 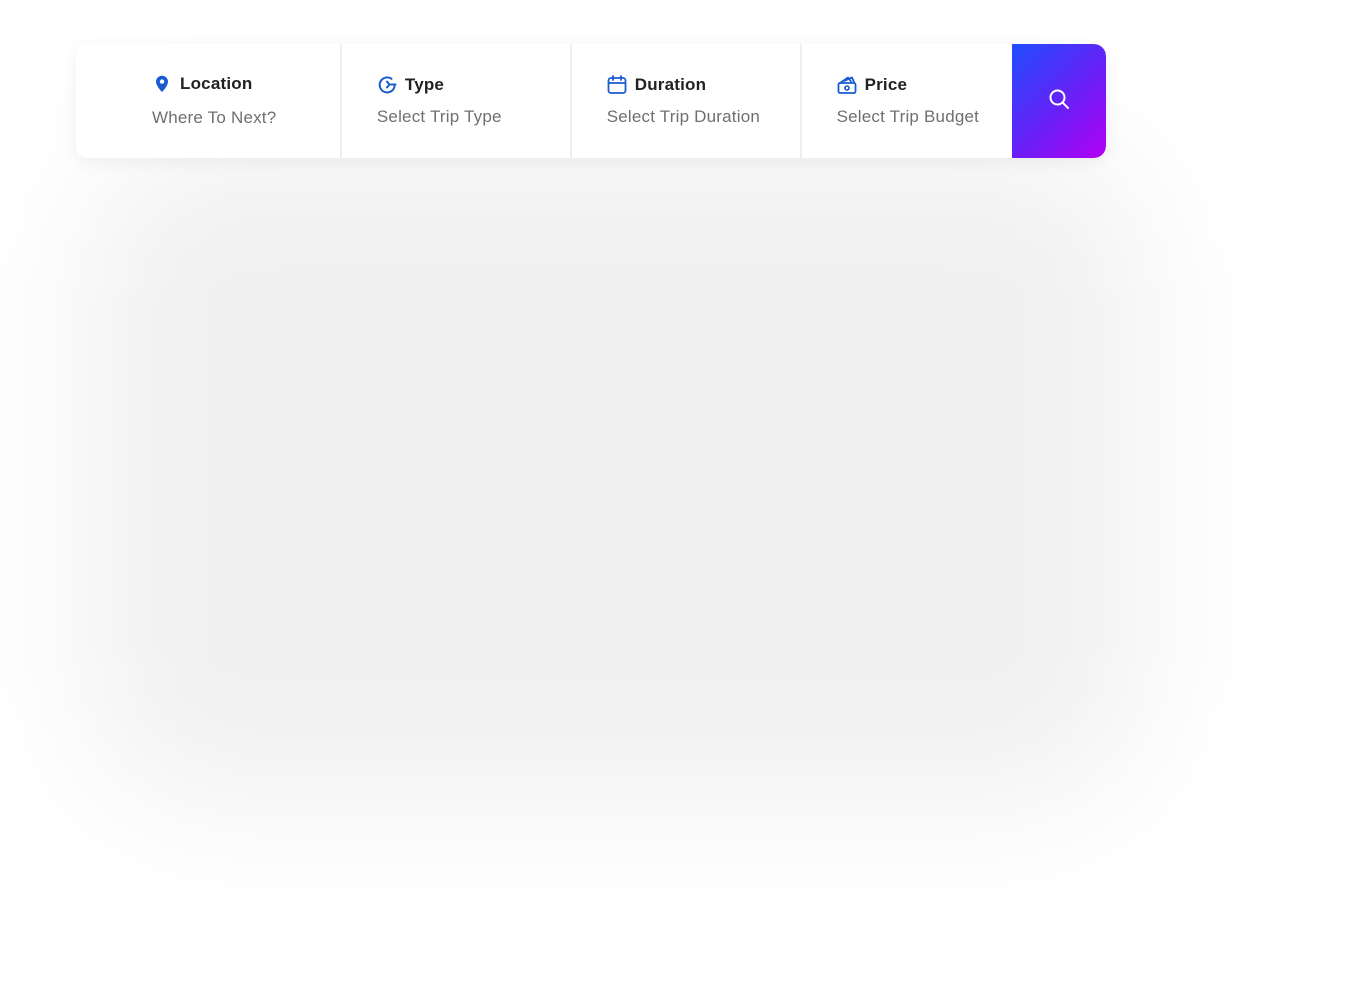 What do you see at coordinates (439, 116) in the screenshot?
I see `type-placeholder: Select Trip Type` at bounding box center [439, 116].